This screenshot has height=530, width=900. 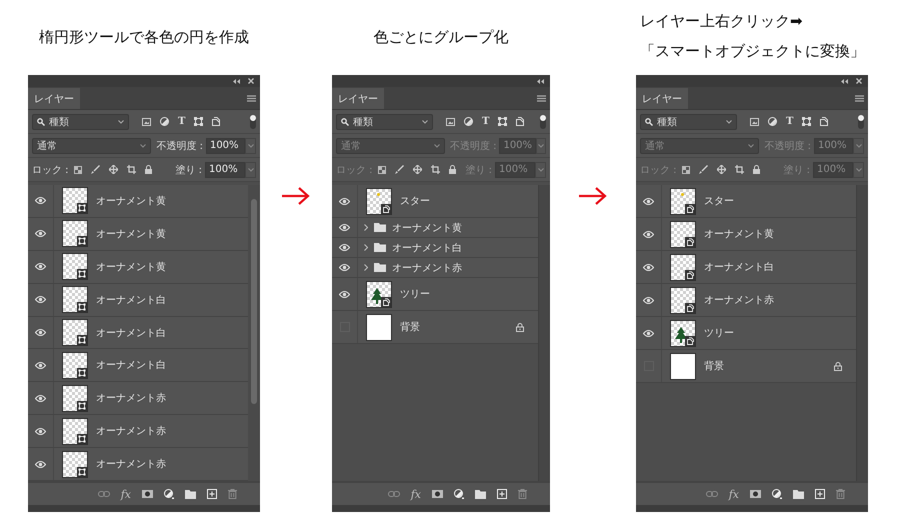 What do you see at coordinates (92, 146) in the screenshot?
I see `blend-mode-dropdown: 通常` at bounding box center [92, 146].